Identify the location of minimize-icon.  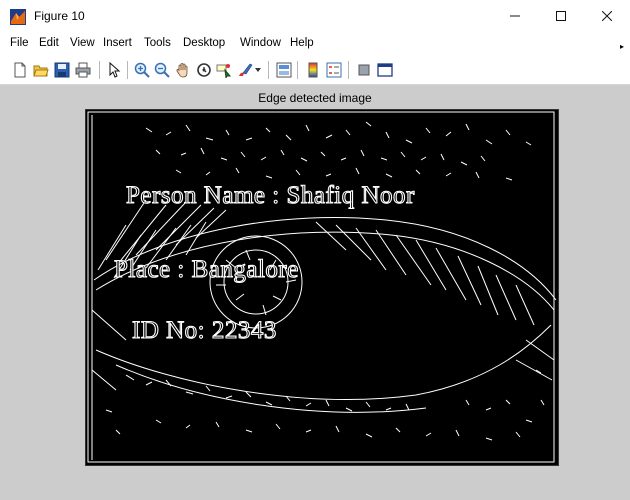
(515, 16).